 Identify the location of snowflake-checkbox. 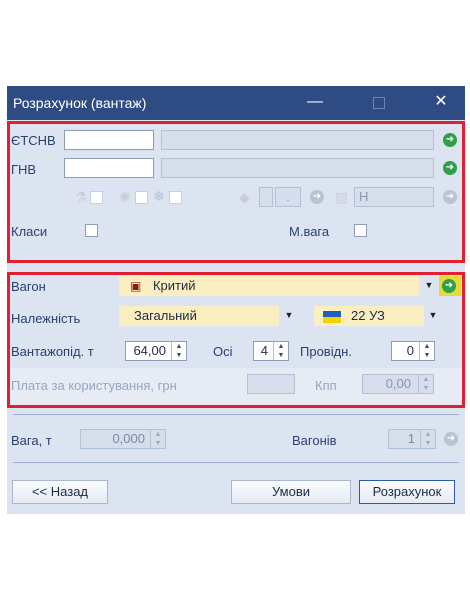
(175, 197).